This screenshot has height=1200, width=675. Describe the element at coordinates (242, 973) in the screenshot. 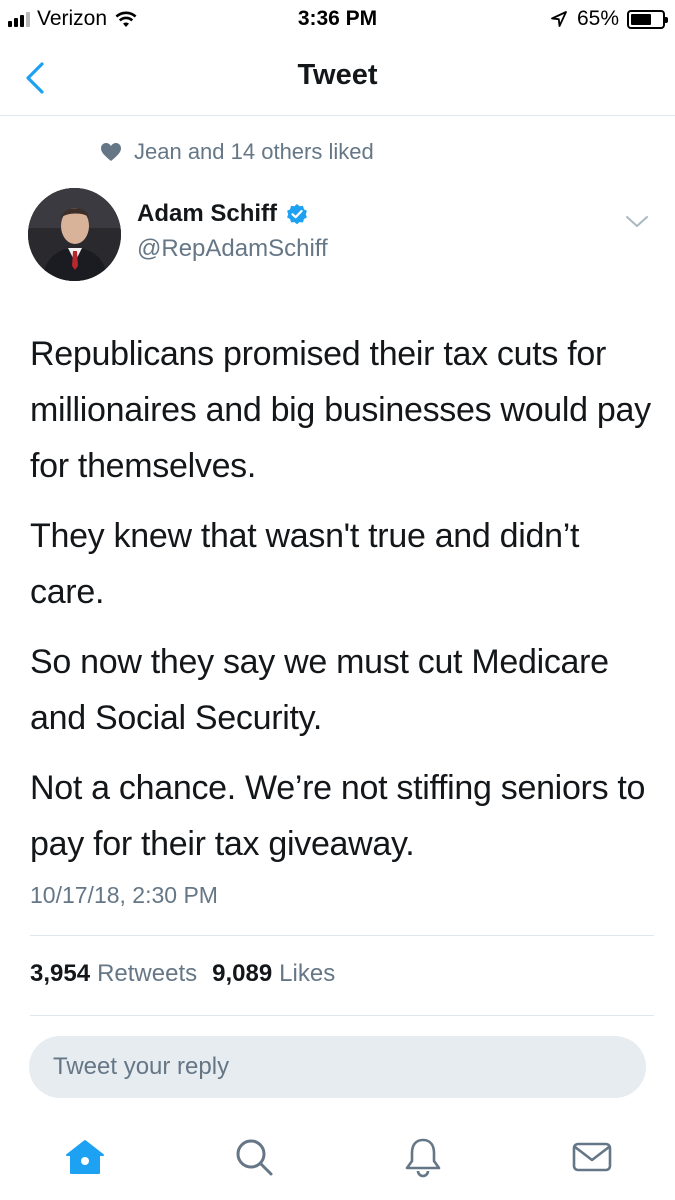

I see `likes-count: 9,089` at that location.